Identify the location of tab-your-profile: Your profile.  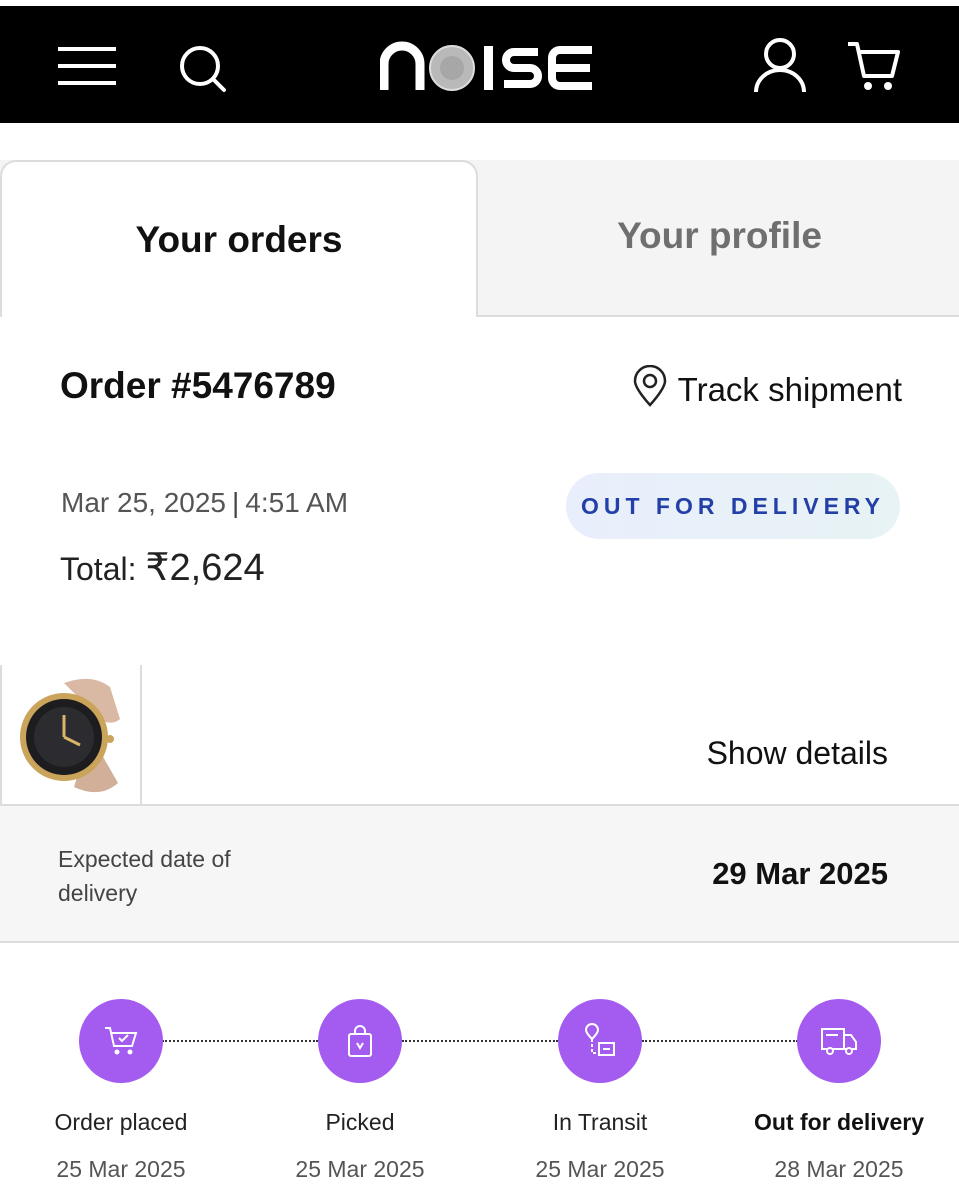
(719, 235).